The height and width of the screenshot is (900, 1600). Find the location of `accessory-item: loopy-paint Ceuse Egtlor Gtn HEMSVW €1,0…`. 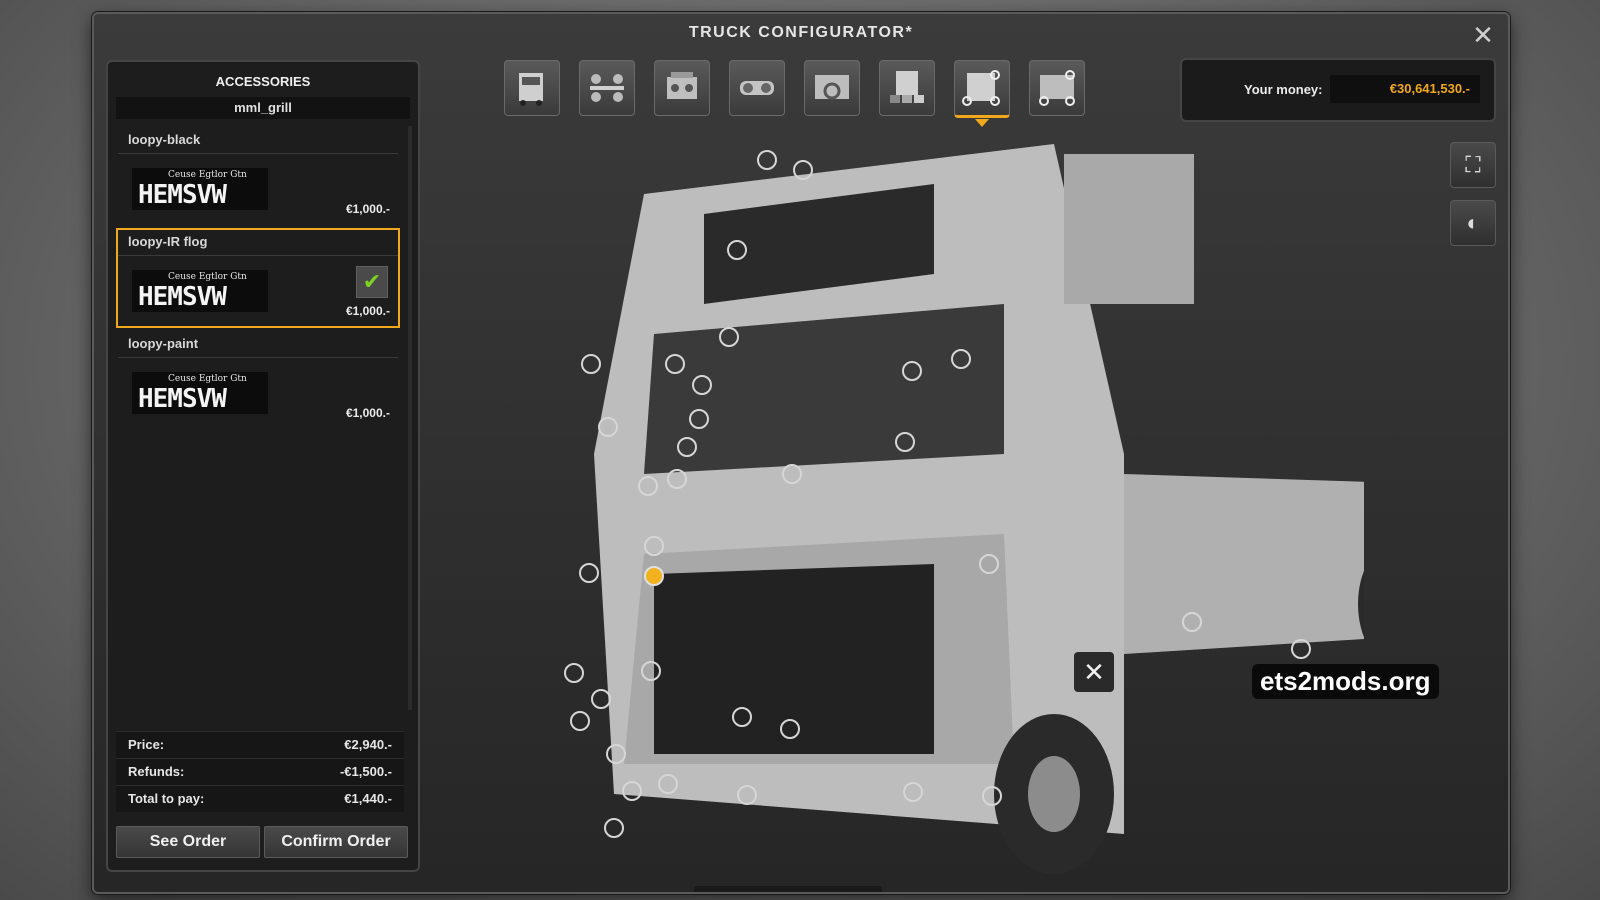

accessory-item: loopy-paint Ceuse Egtlor Gtn HEMSVW €1,0… is located at coordinates (258, 380).